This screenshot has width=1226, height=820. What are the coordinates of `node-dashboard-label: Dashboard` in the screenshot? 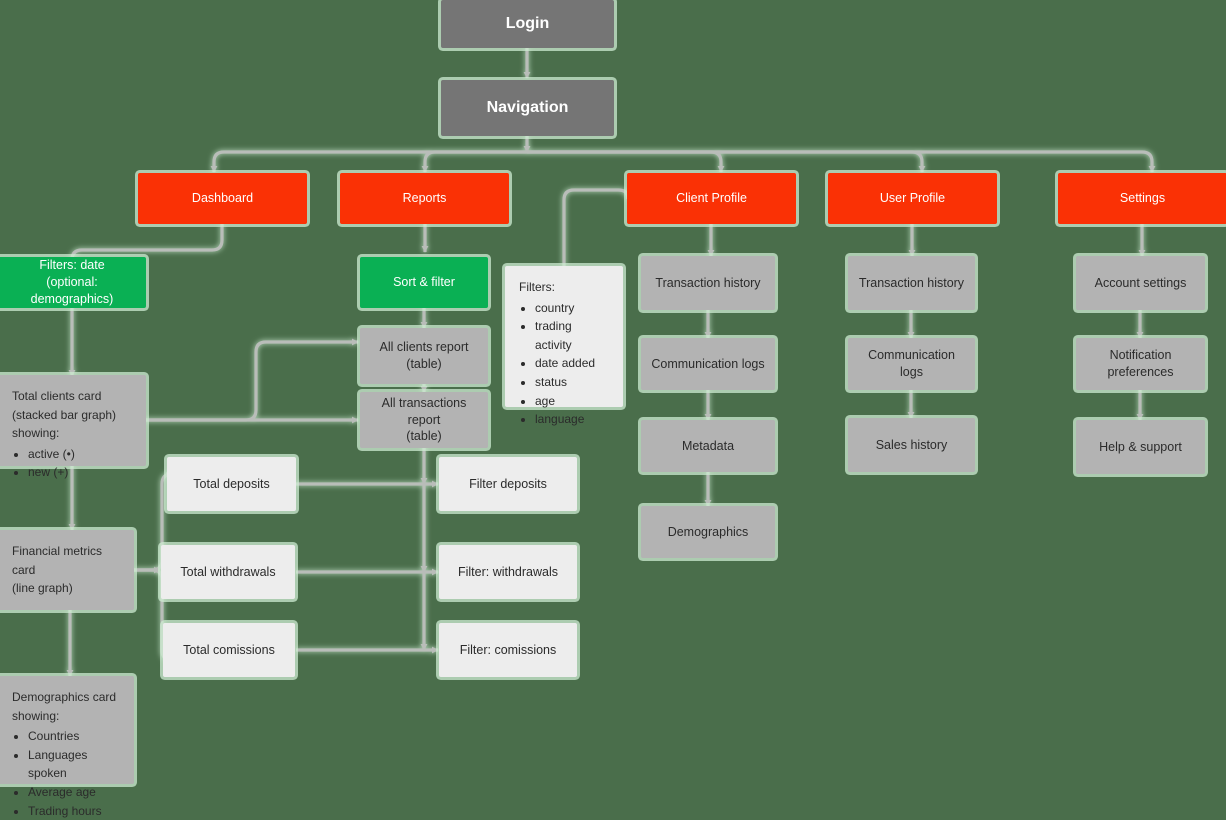 It's located at (222, 198).